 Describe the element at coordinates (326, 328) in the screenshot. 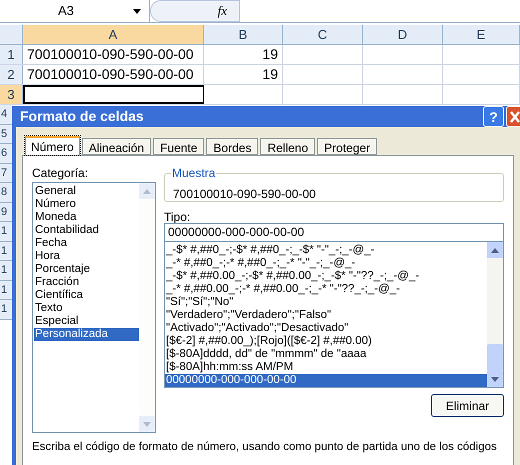

I see `format-item: "Activado";"Activado";"Desactivado"` at that location.